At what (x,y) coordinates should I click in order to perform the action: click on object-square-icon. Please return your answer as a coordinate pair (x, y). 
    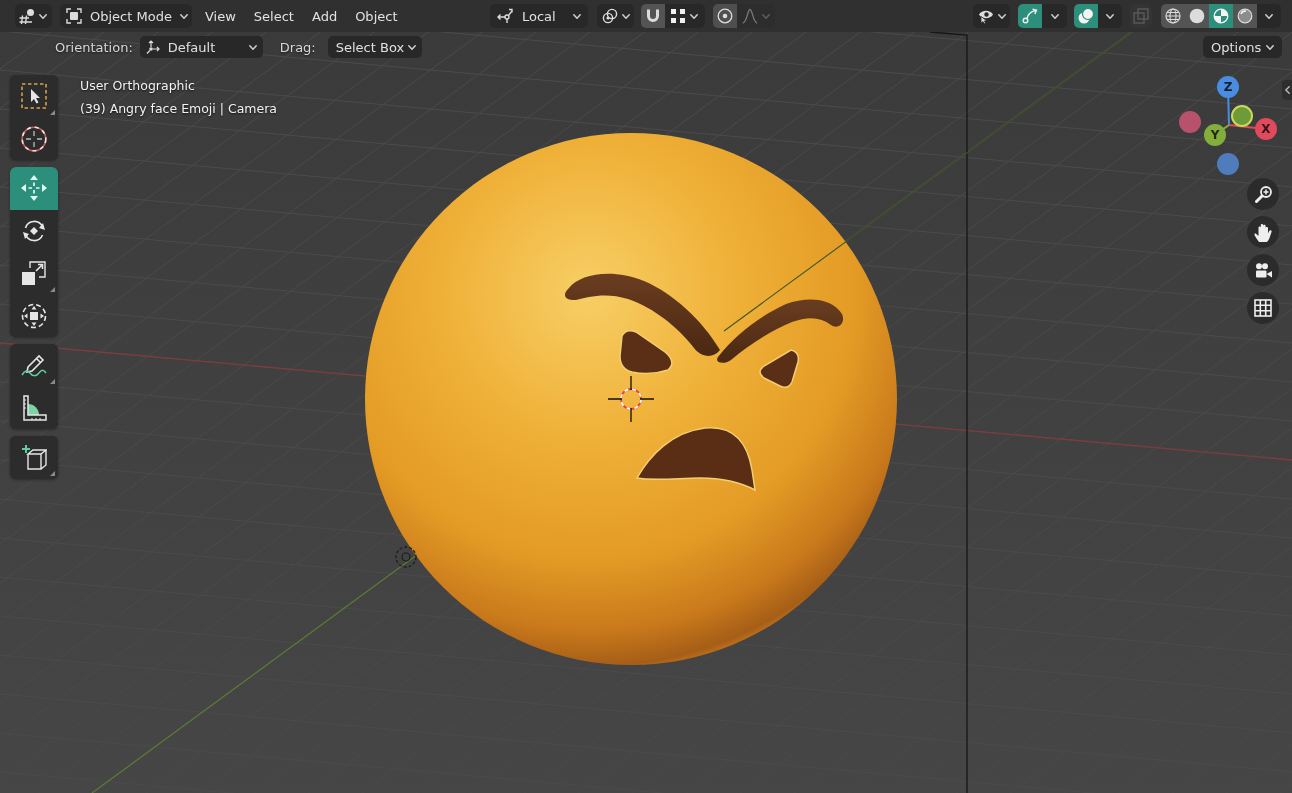
    Looking at the image, I should click on (74, 16).